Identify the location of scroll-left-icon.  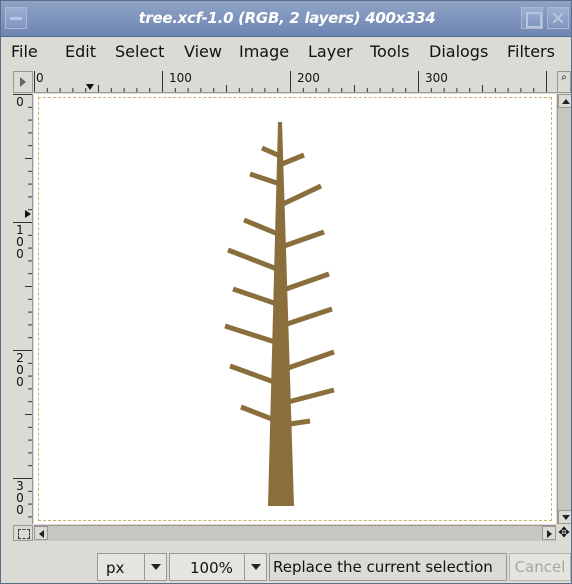
(41, 533).